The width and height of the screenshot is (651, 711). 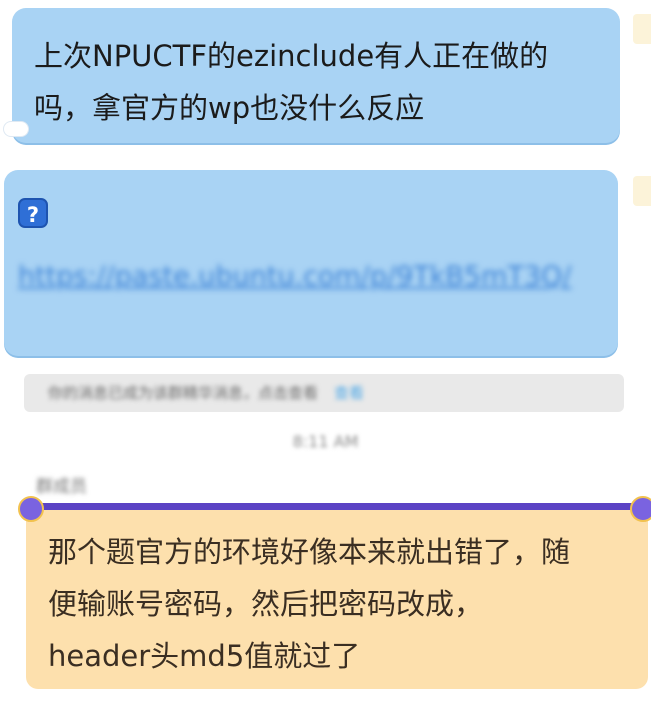 What do you see at coordinates (642, 29) in the screenshot?
I see `avatar-edge` at bounding box center [642, 29].